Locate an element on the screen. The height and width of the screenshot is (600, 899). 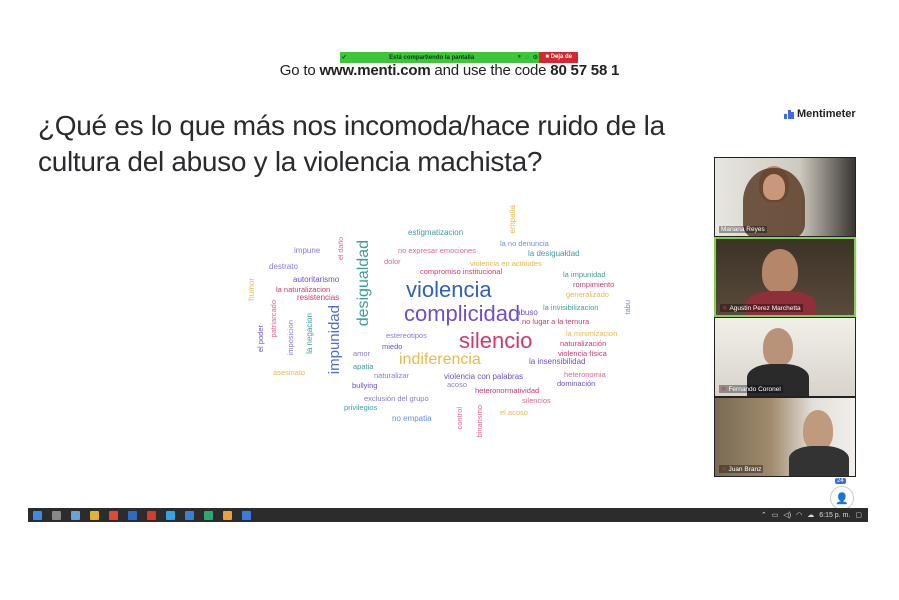
word-cloud-word: complicidad is located at coordinates (462, 313).